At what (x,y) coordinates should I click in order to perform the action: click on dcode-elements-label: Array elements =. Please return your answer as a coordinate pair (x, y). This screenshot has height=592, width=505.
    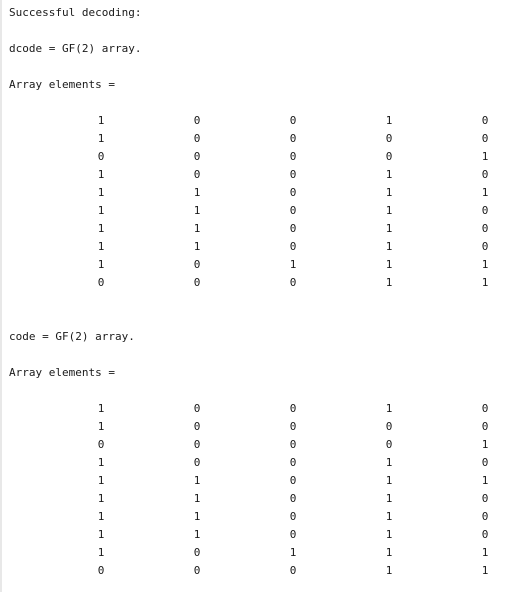
    Looking at the image, I should click on (62, 84).